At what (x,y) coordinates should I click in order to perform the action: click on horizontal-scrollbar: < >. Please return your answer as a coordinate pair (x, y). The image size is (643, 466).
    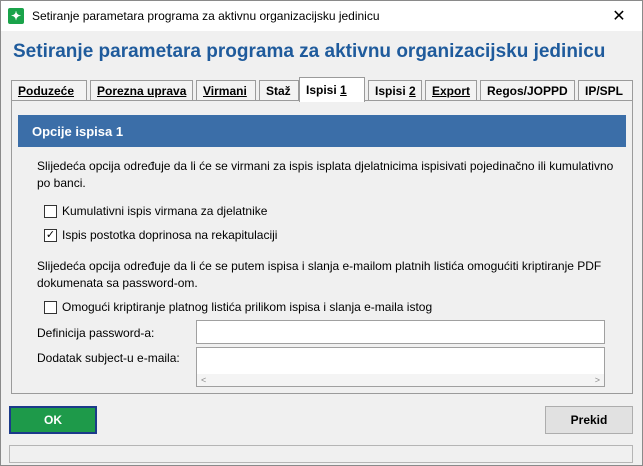
    Looking at the image, I should click on (400, 380).